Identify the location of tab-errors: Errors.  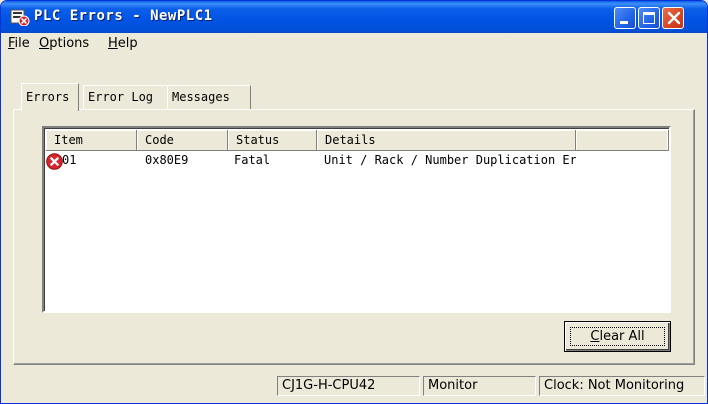
(50, 97).